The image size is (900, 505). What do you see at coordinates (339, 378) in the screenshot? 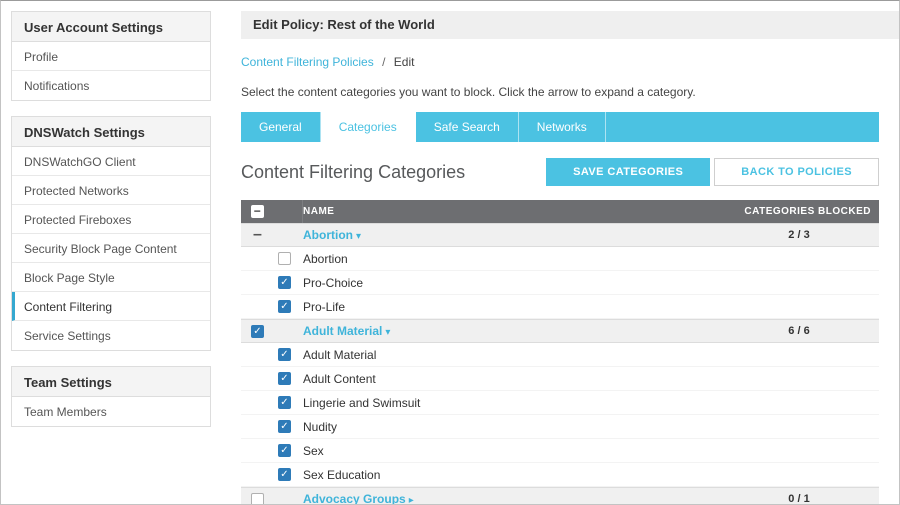
I see `subcategory-label: Adult Content` at bounding box center [339, 378].